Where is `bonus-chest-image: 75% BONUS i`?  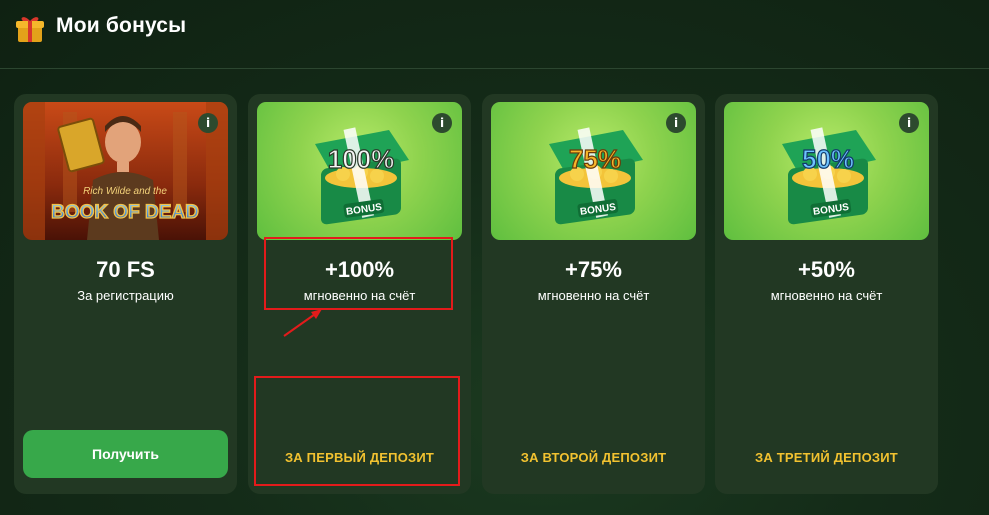
bonus-chest-image: 75% BONUS i is located at coordinates (593, 171).